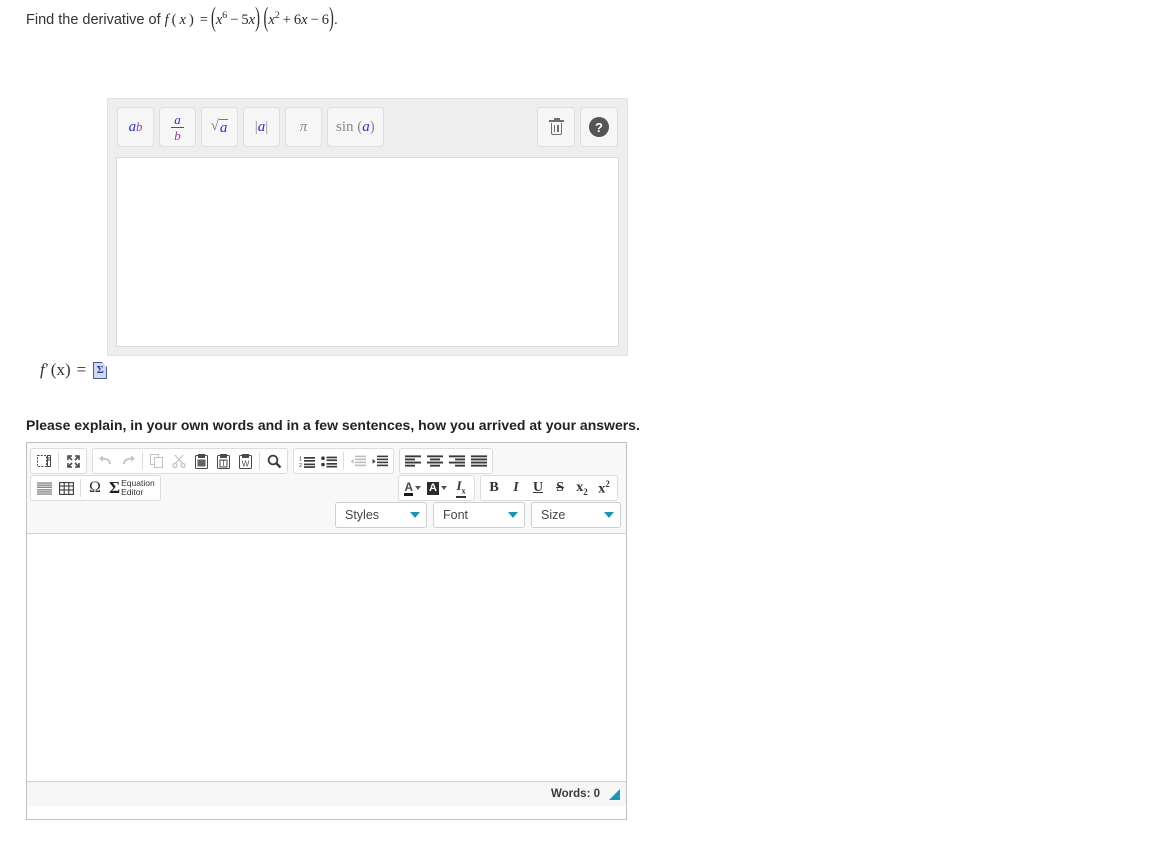  What do you see at coordinates (223, 463) in the screenshot?
I see `svg-text: T` at bounding box center [223, 463].